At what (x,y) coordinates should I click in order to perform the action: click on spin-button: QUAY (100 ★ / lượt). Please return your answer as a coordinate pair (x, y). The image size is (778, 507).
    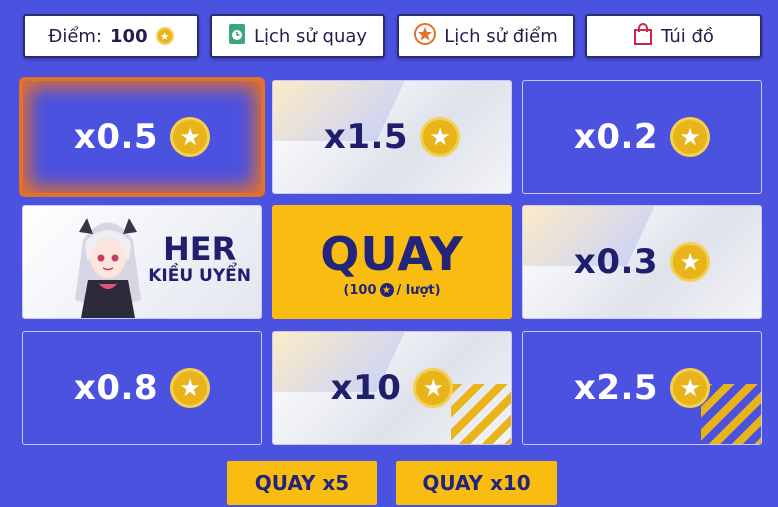
    Looking at the image, I should click on (392, 262).